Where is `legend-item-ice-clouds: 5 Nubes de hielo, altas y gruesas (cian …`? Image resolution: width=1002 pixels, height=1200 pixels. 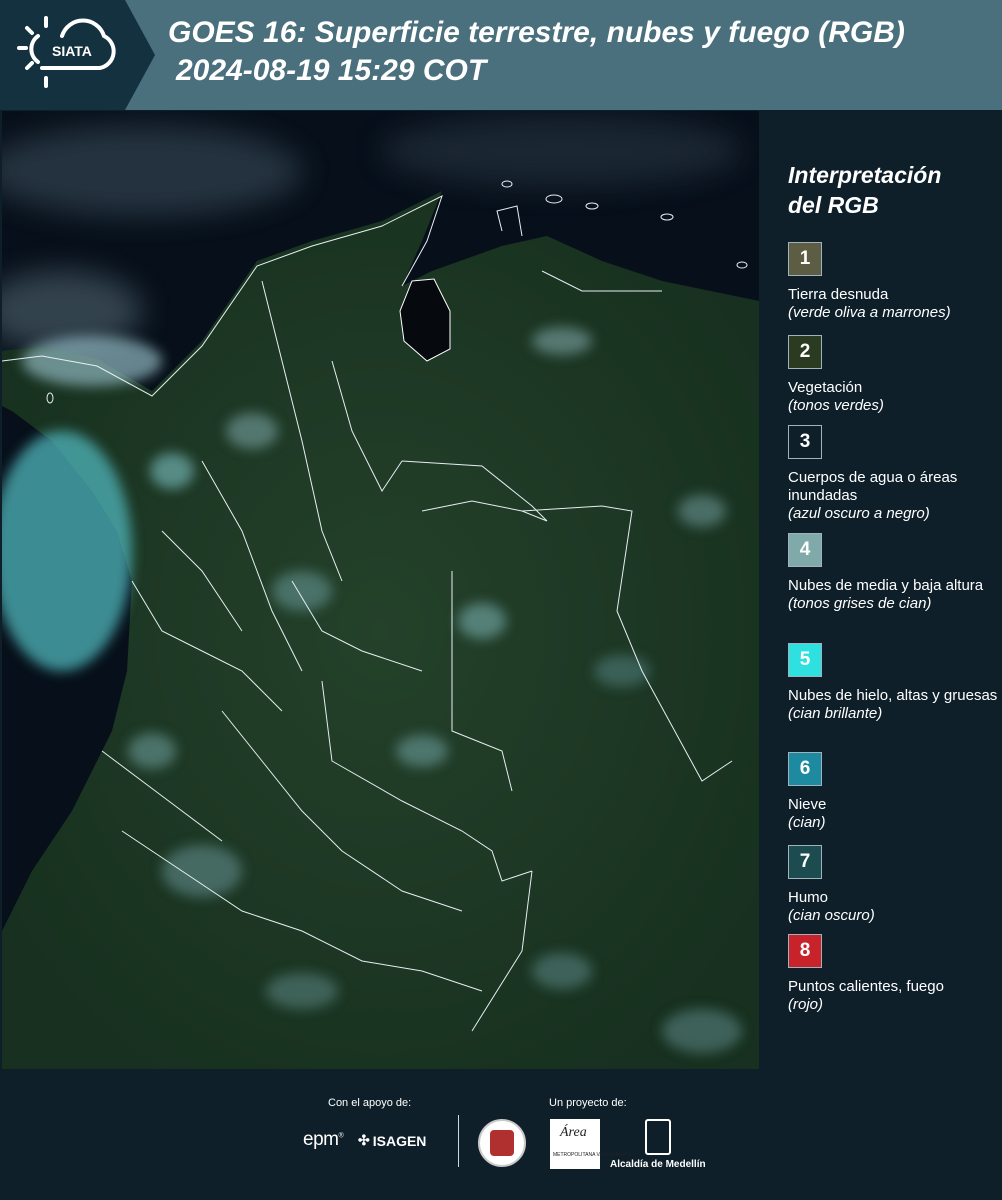 legend-item-ice-clouds: 5 Nubes de hielo, altas y gruesas (cian … is located at coordinates (893, 683).